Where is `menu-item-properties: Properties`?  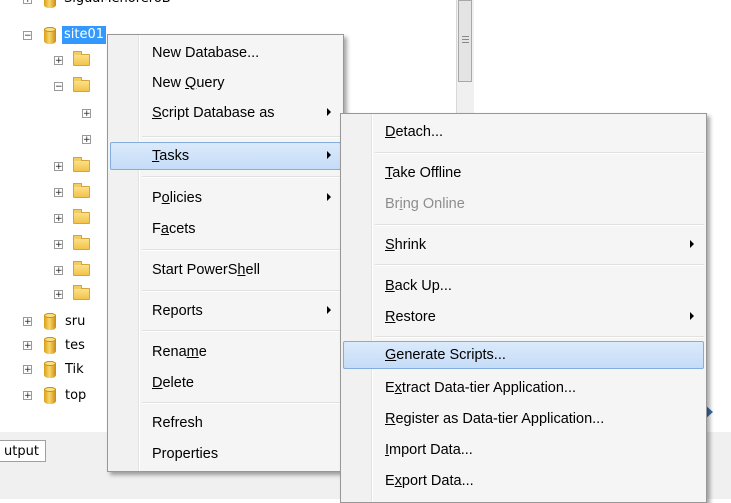
menu-item-properties: Properties is located at coordinates (225, 454).